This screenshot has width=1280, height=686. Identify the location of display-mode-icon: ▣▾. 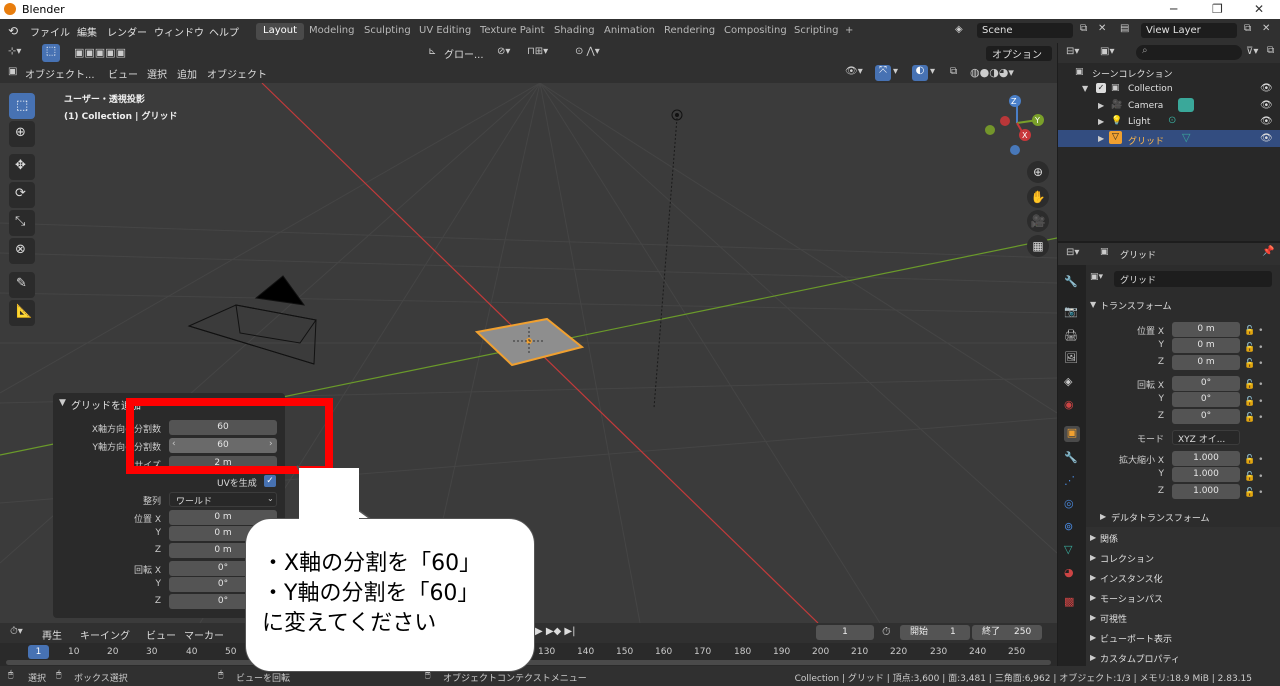
(1107, 51).